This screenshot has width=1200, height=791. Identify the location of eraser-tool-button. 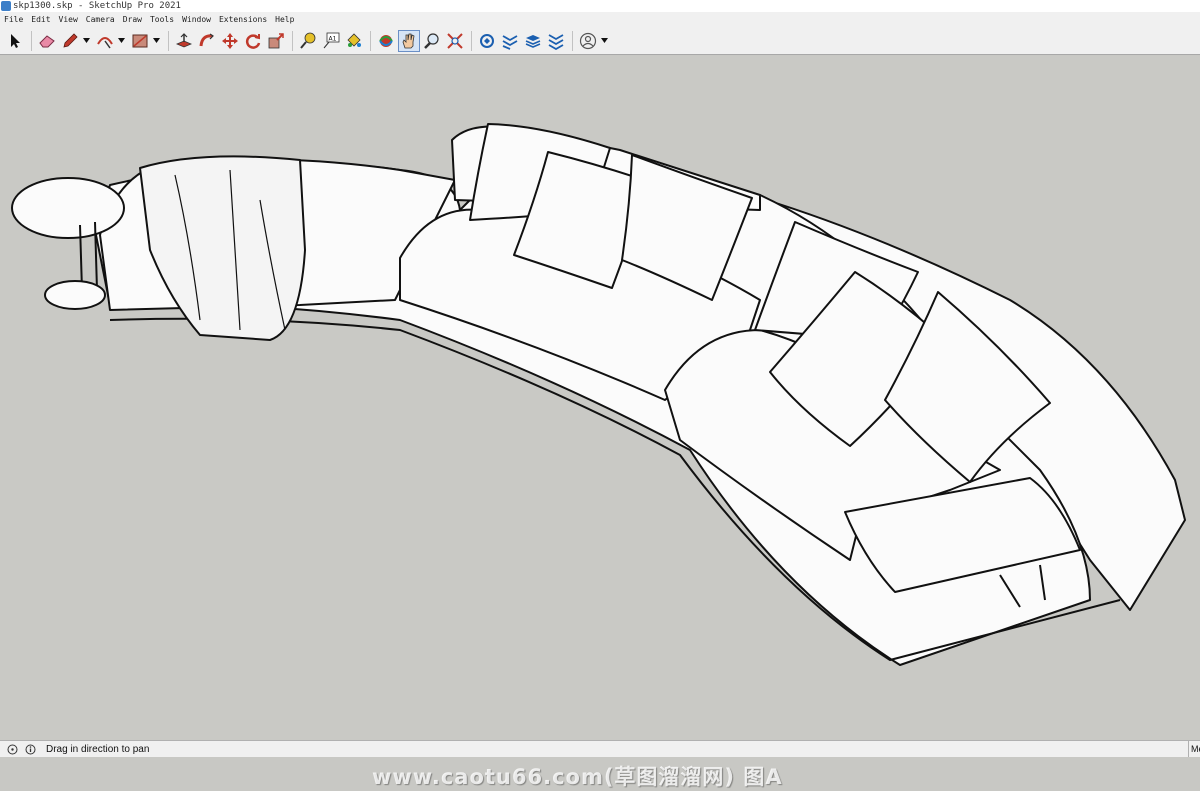
(47, 41).